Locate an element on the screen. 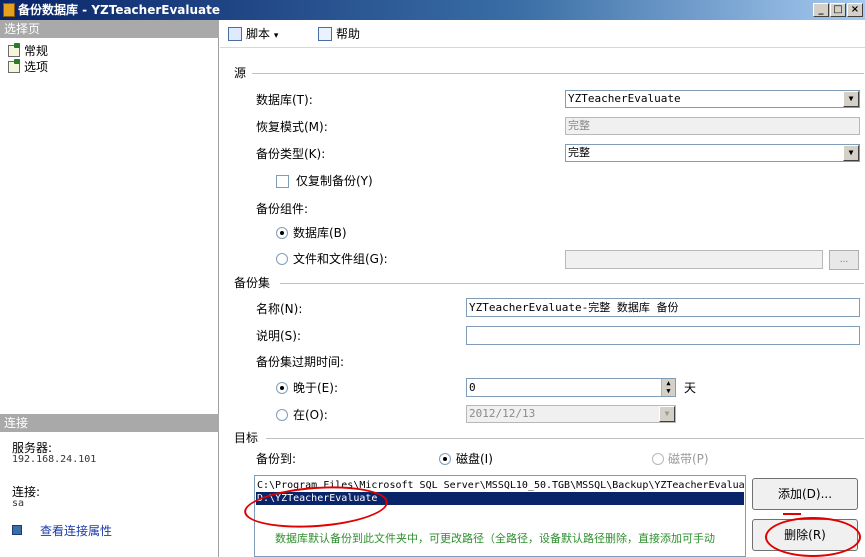 The width and height of the screenshot is (865, 557). path-hint-text: 数据库默认备份到此文件夹中，可更改路径（全路径，设备默认路径删除，直接添加可手动 is located at coordinates (495, 538).